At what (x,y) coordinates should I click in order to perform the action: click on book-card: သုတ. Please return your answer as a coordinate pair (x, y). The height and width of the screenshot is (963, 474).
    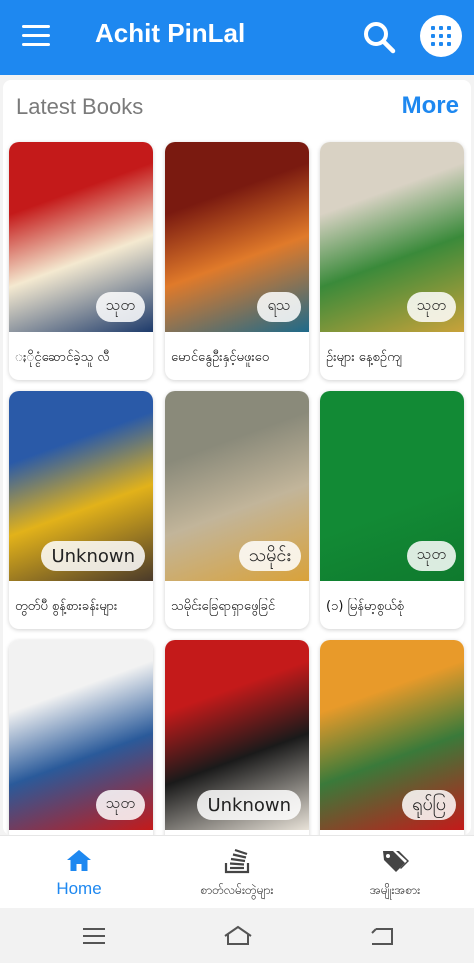
    Looking at the image, I should click on (81, 737).